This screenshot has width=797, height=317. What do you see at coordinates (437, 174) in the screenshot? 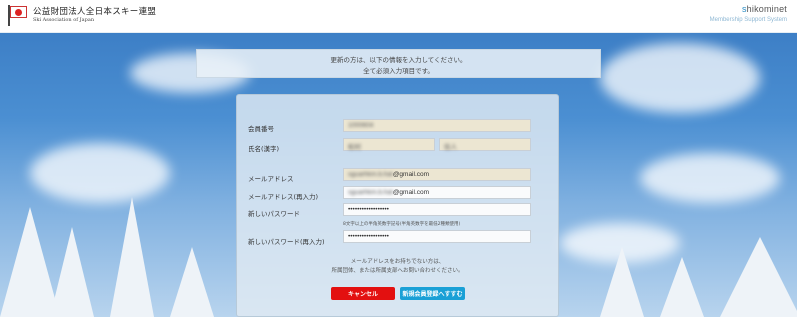
I see `email-field: sguarhkm.b.hat@gmail.com` at bounding box center [437, 174].